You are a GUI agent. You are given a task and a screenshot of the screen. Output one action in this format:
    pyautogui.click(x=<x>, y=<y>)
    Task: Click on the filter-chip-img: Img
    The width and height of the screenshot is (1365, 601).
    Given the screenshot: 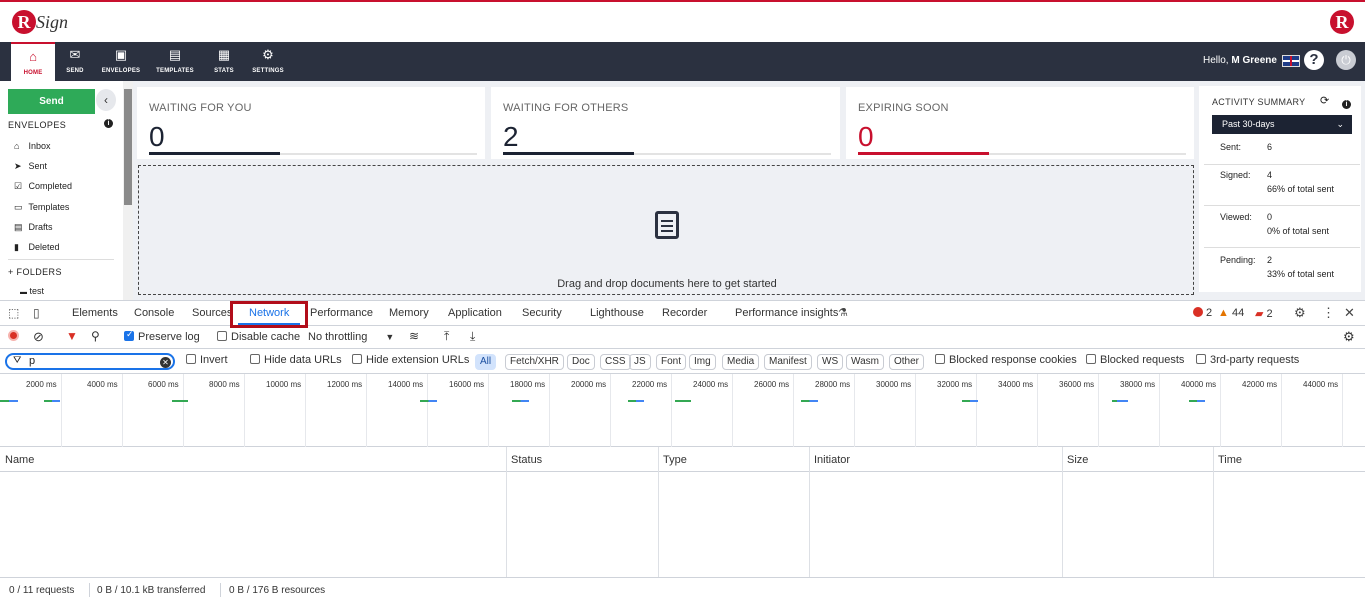 What is the action you would take?
    pyautogui.click(x=702, y=362)
    